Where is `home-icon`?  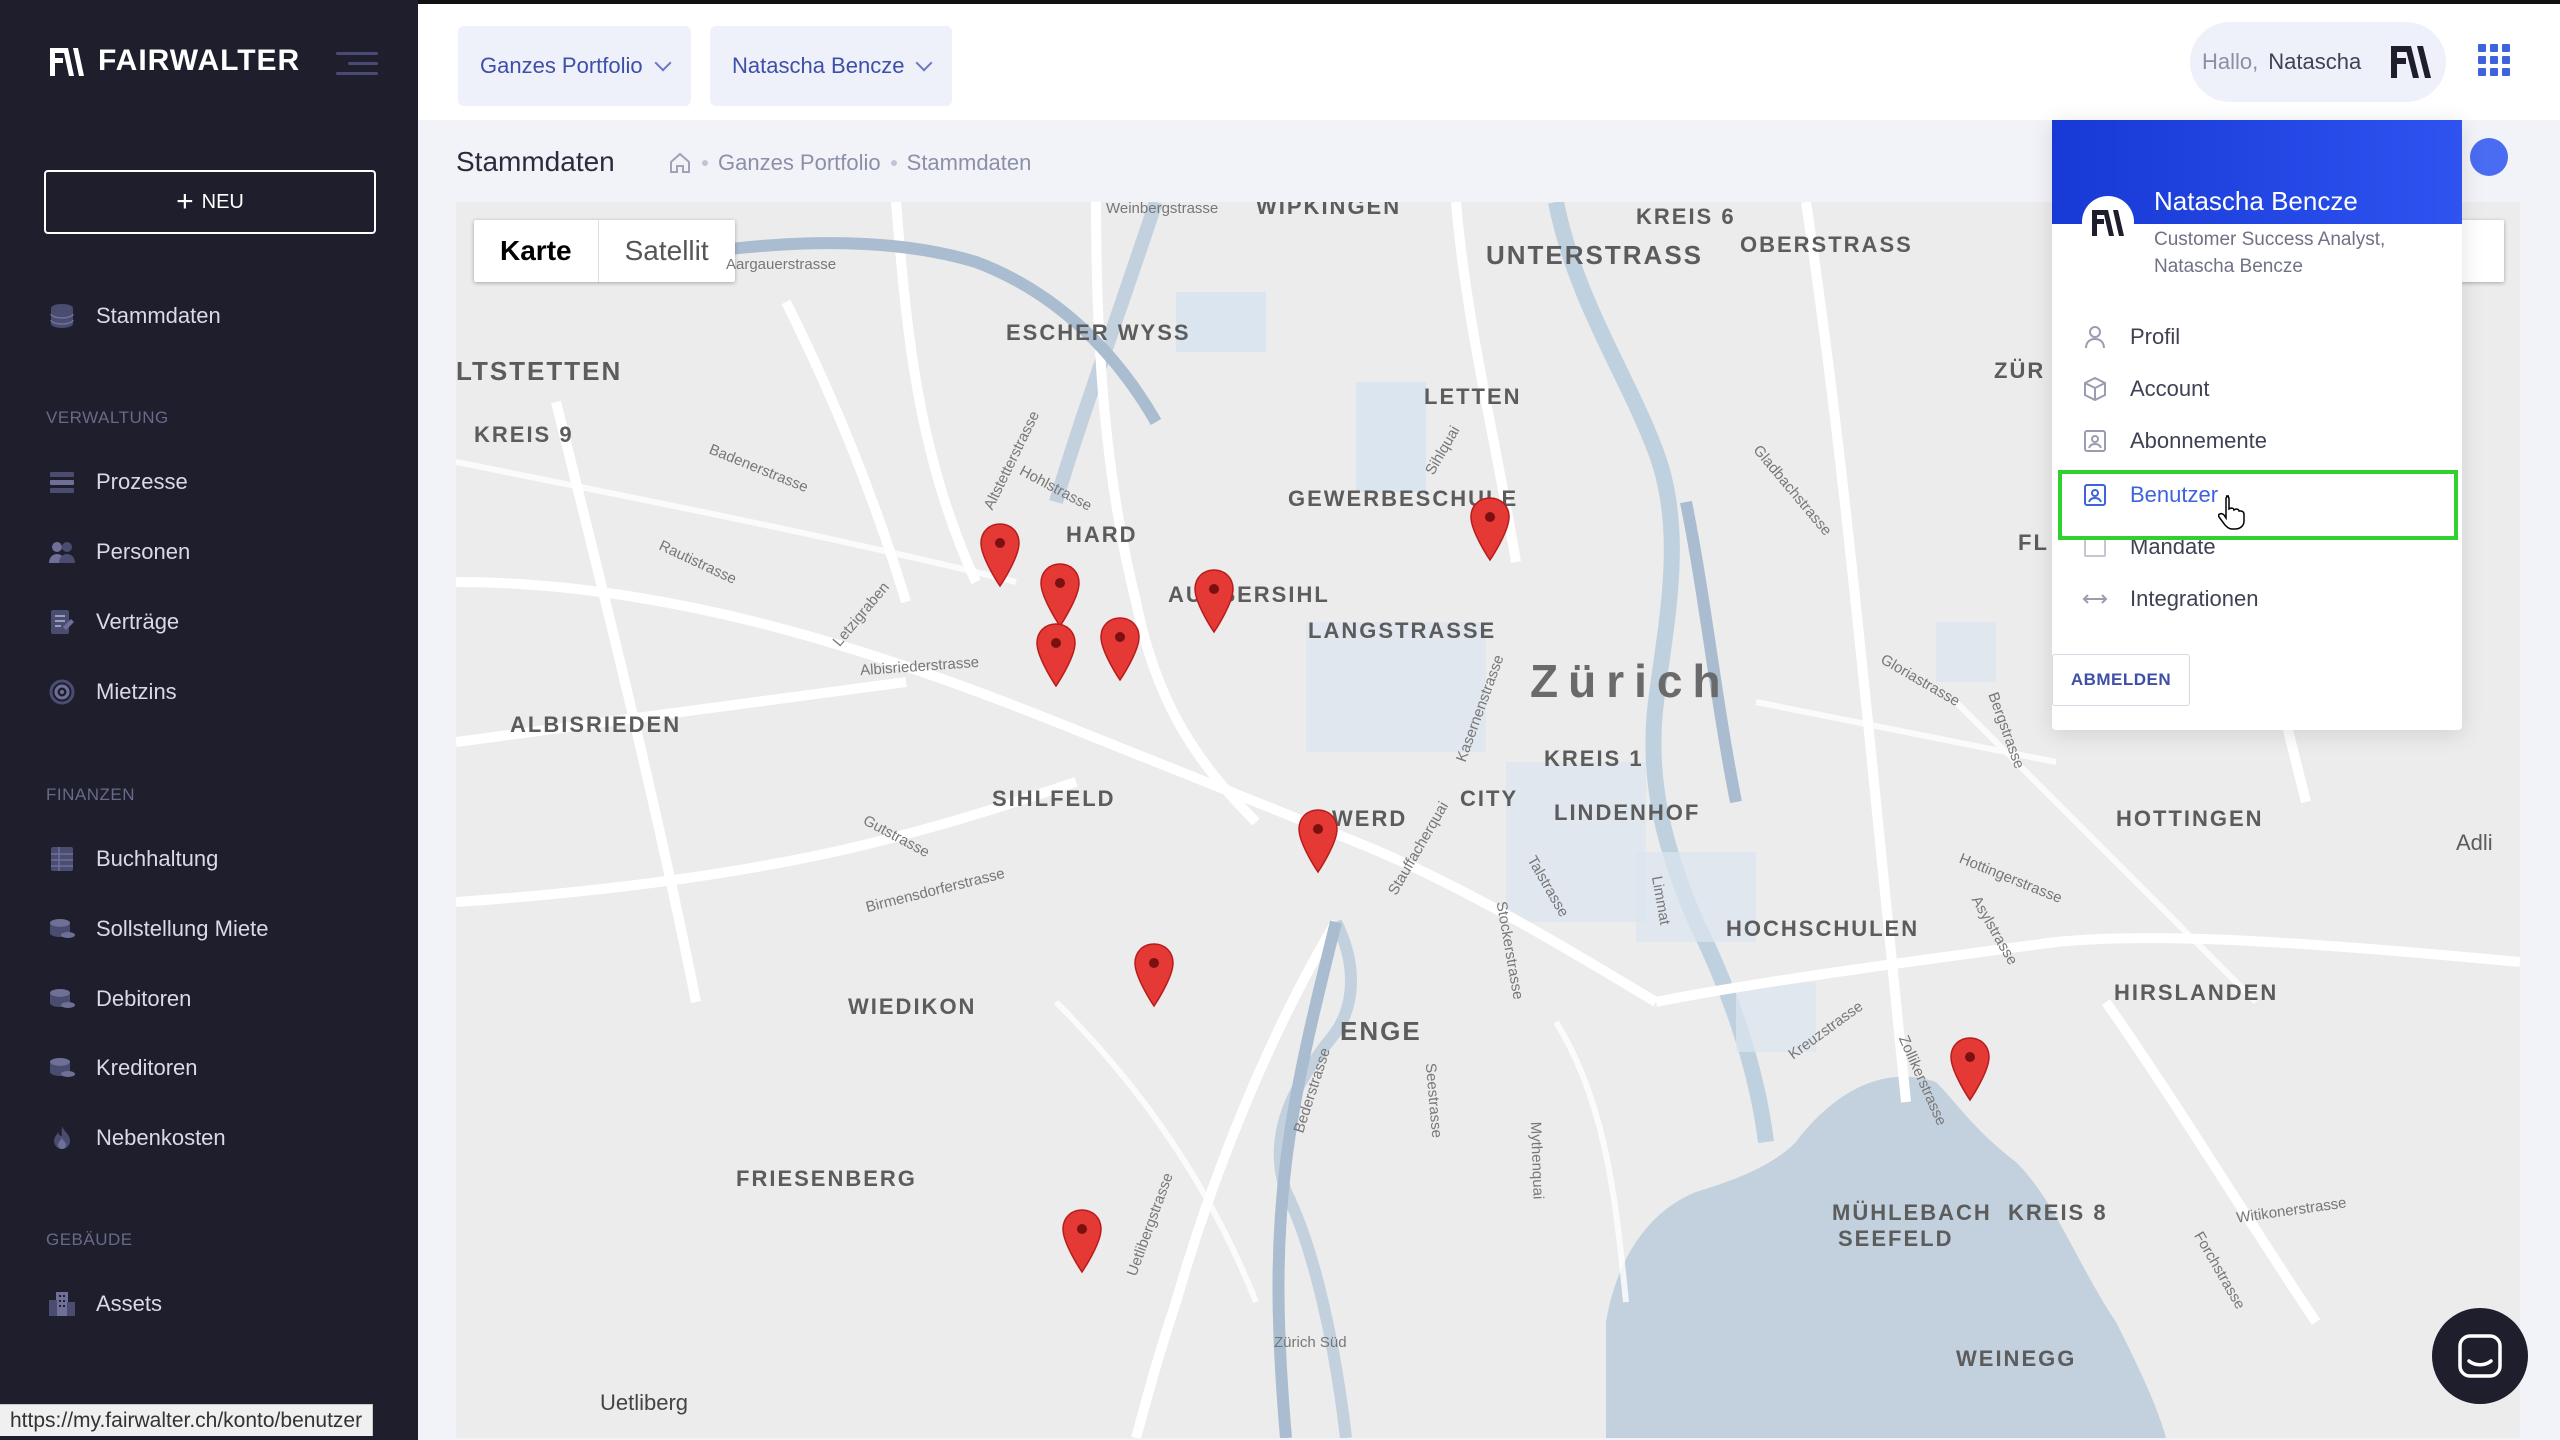 home-icon is located at coordinates (680, 163).